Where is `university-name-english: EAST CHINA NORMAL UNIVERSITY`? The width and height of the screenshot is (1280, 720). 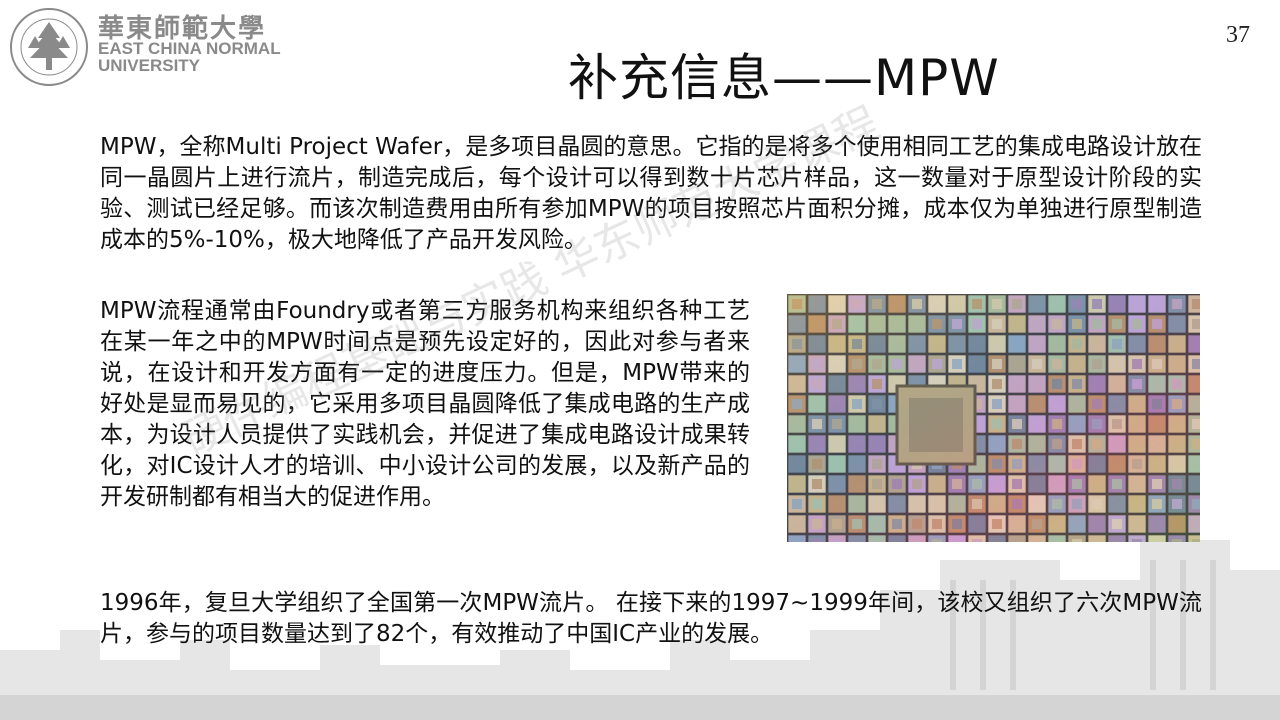
university-name-english: EAST CHINA NORMAL UNIVERSITY is located at coordinates (208, 57).